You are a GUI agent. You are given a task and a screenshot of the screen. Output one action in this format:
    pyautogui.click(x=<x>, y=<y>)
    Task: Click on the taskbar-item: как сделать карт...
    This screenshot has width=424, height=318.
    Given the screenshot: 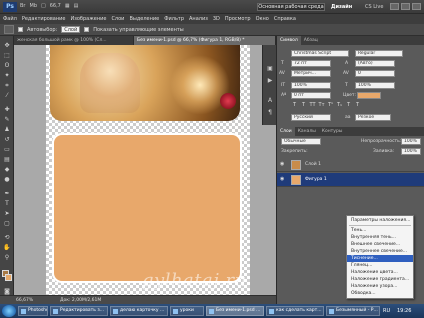 What is the action you would take?
    pyautogui.click(x=295, y=311)
    